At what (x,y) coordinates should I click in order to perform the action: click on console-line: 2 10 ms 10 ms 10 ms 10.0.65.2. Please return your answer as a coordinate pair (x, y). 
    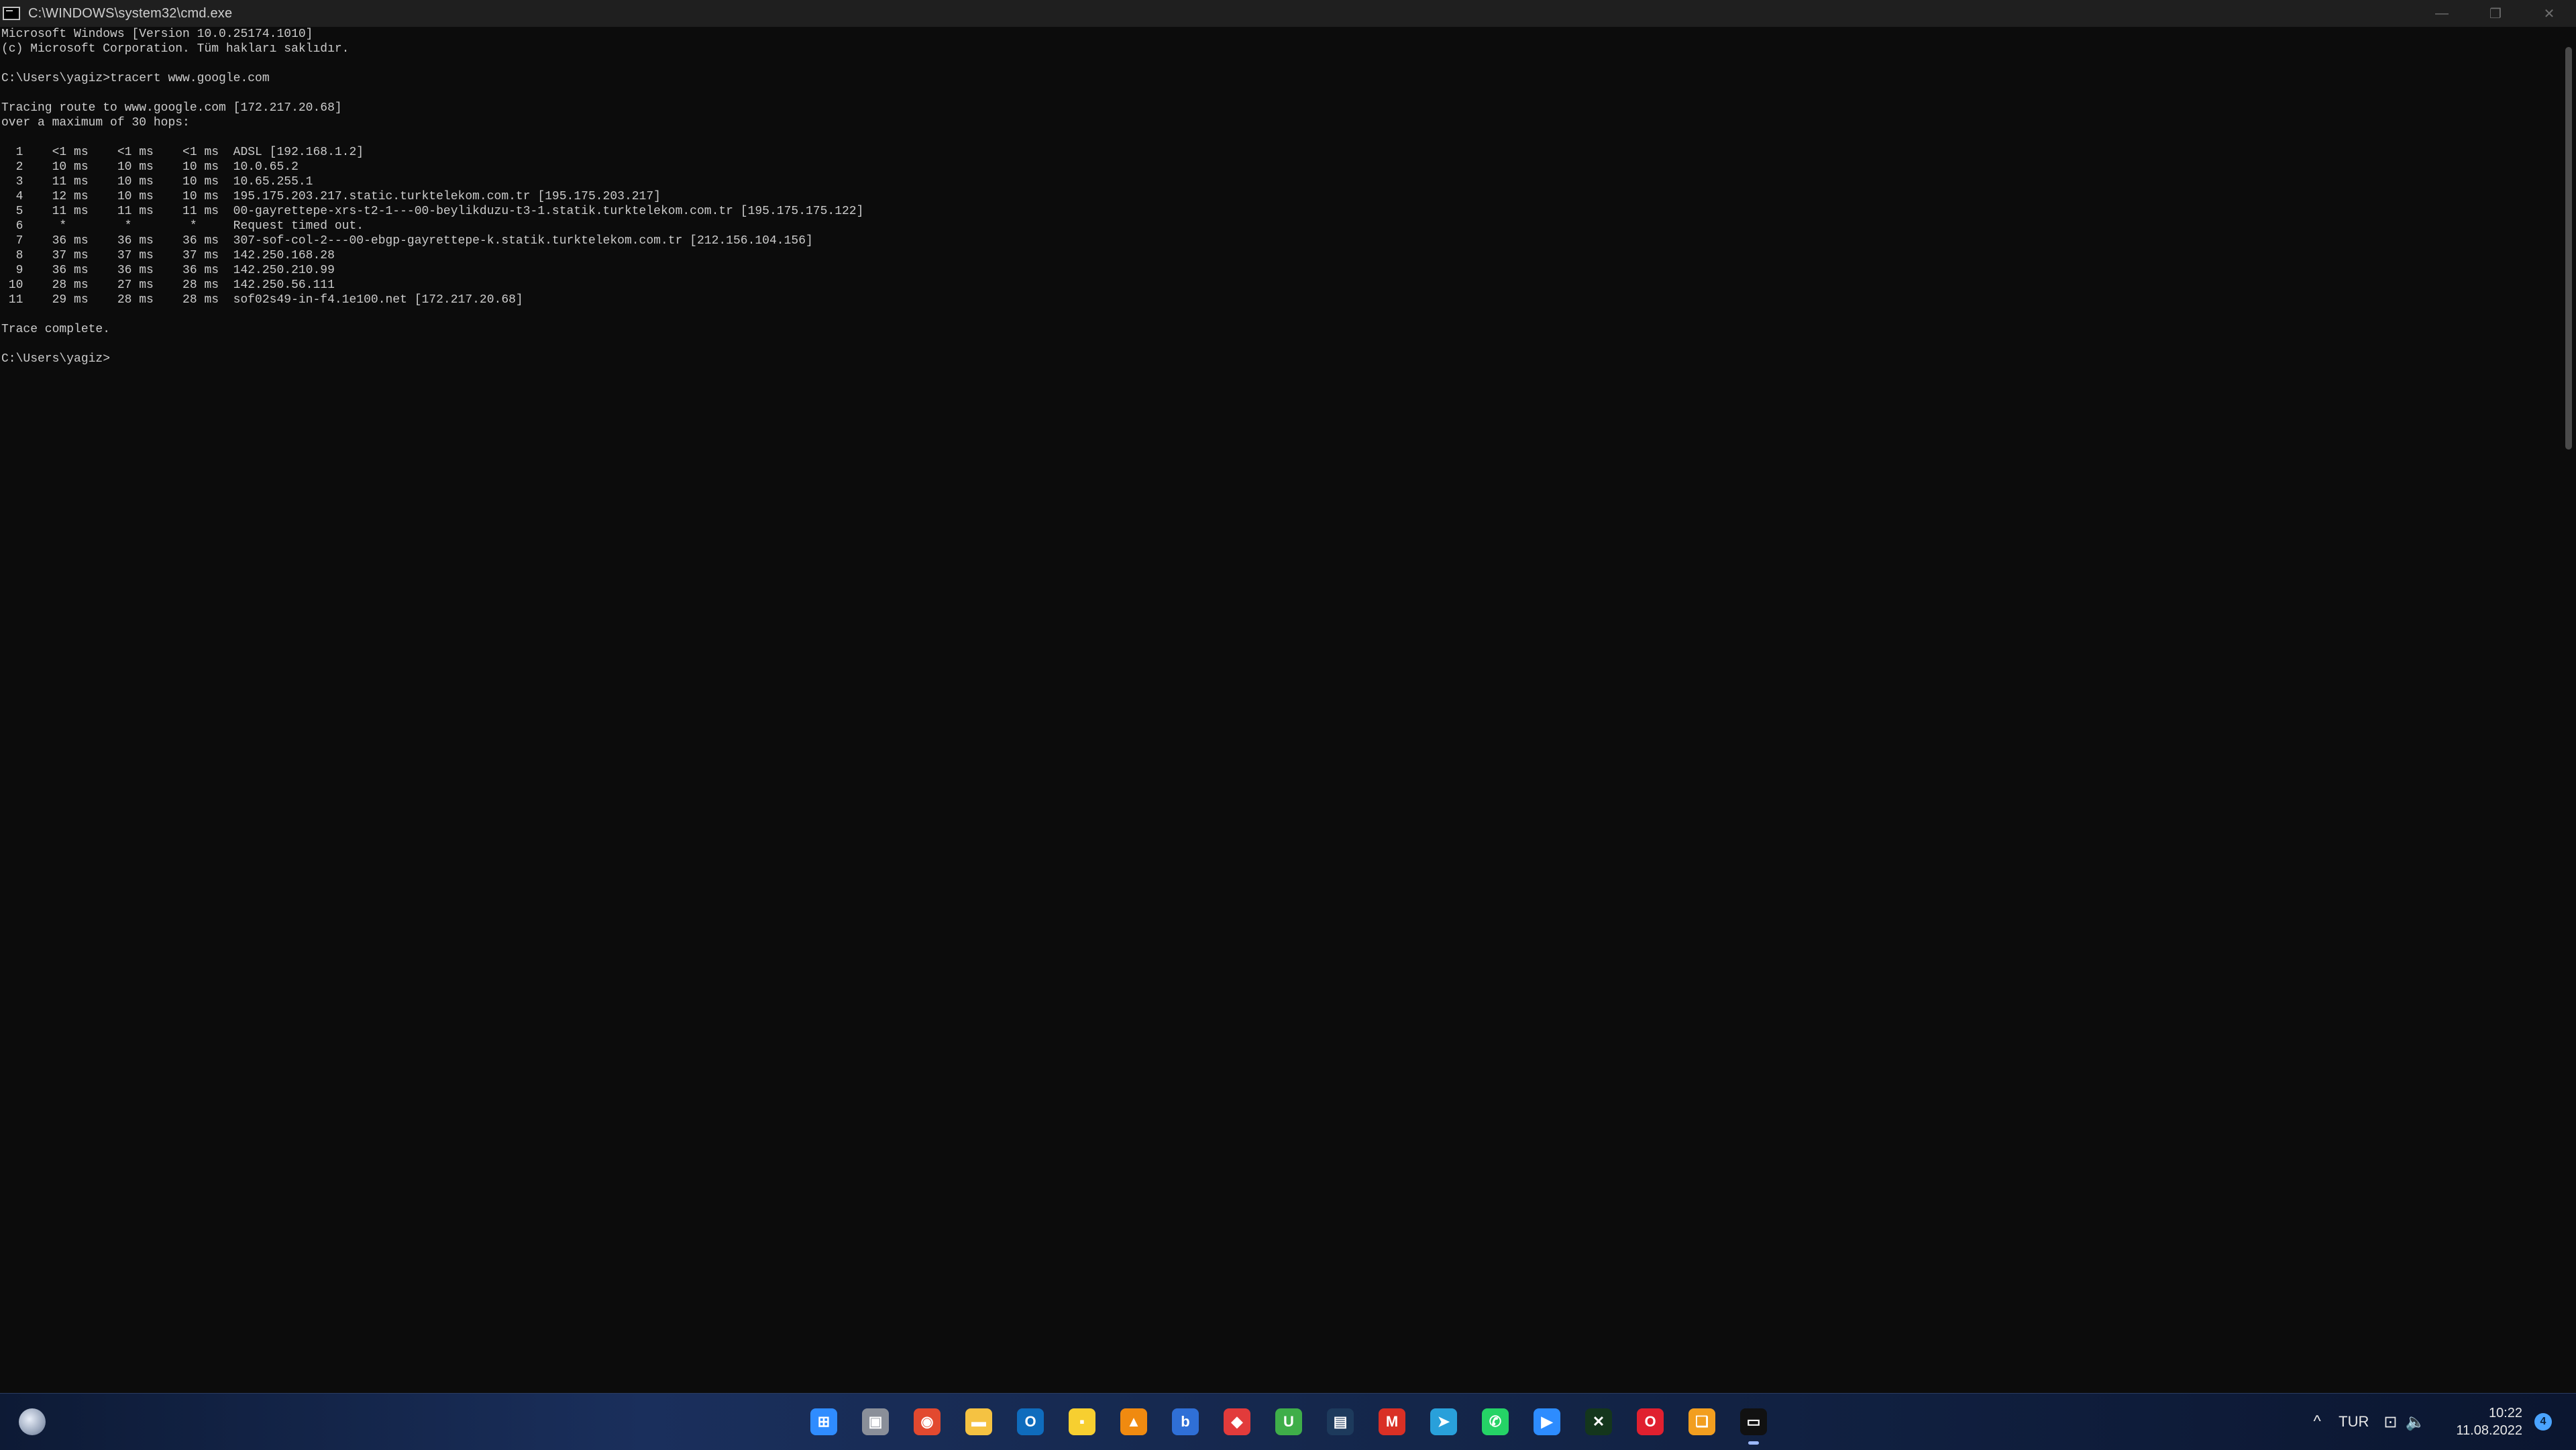
    Looking at the image, I should click on (150, 167).